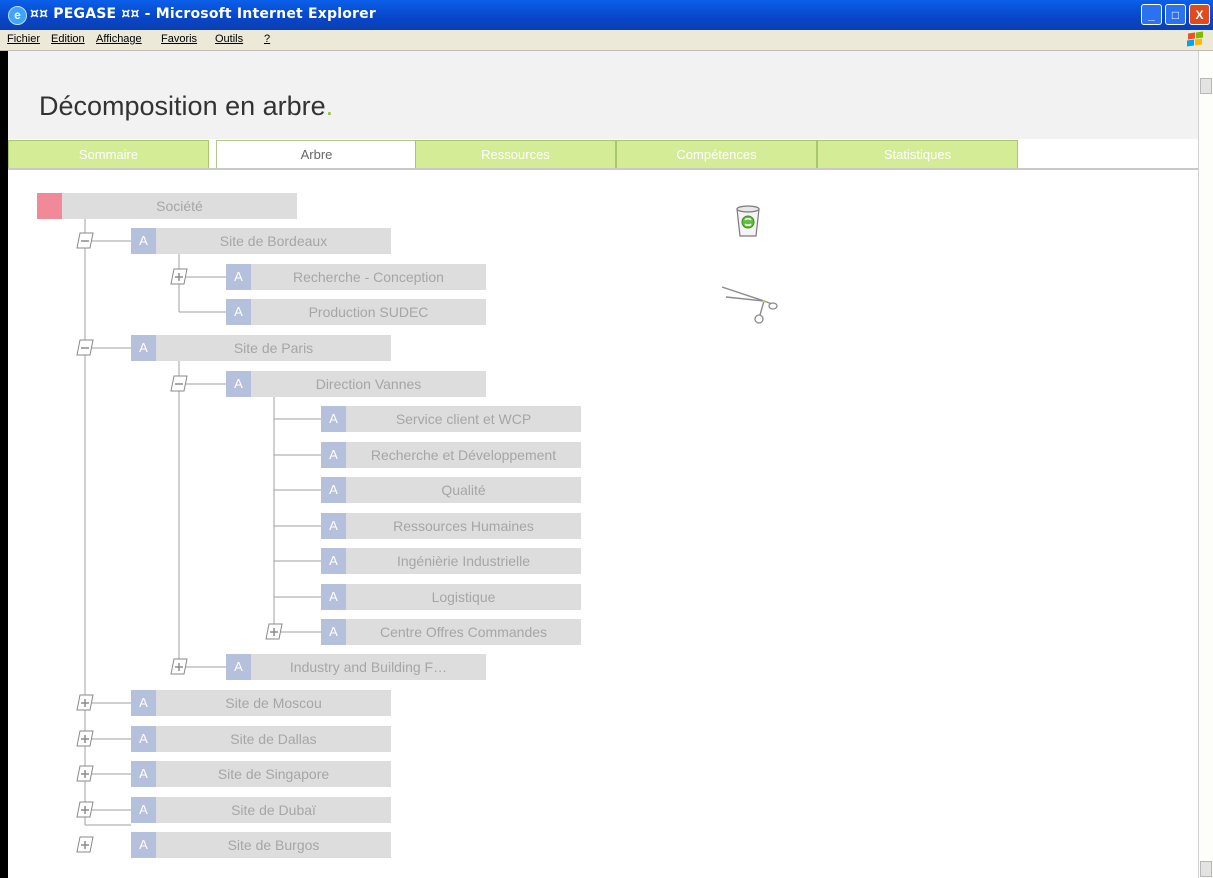 The image size is (1213, 878). I want to click on node-label: Site de Moscou, so click(273, 703).